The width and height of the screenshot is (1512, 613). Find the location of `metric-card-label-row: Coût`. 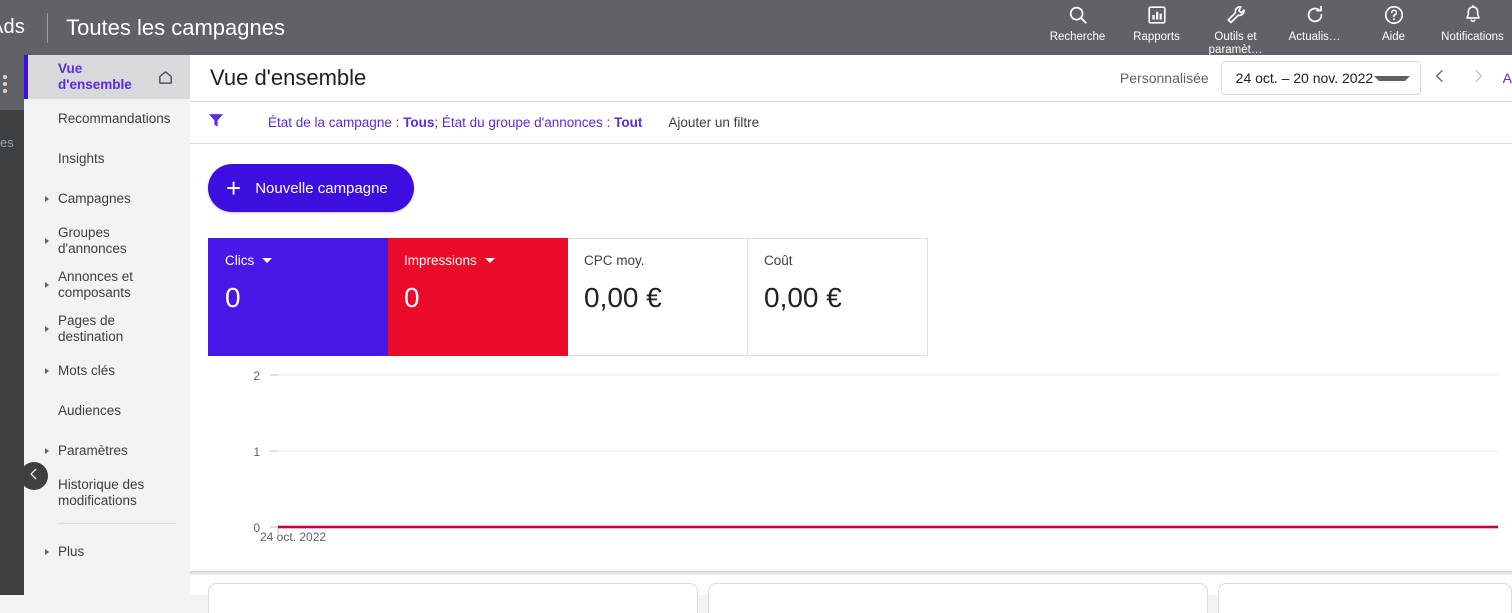

metric-card-label-row: Coût is located at coordinates (837, 260).